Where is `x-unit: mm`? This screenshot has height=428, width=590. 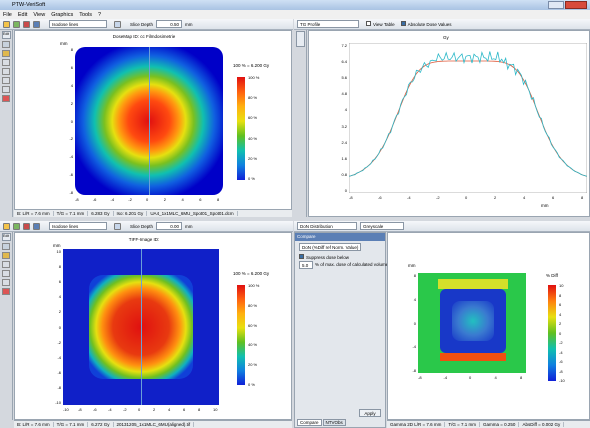 x-unit: mm is located at coordinates (545, 205).